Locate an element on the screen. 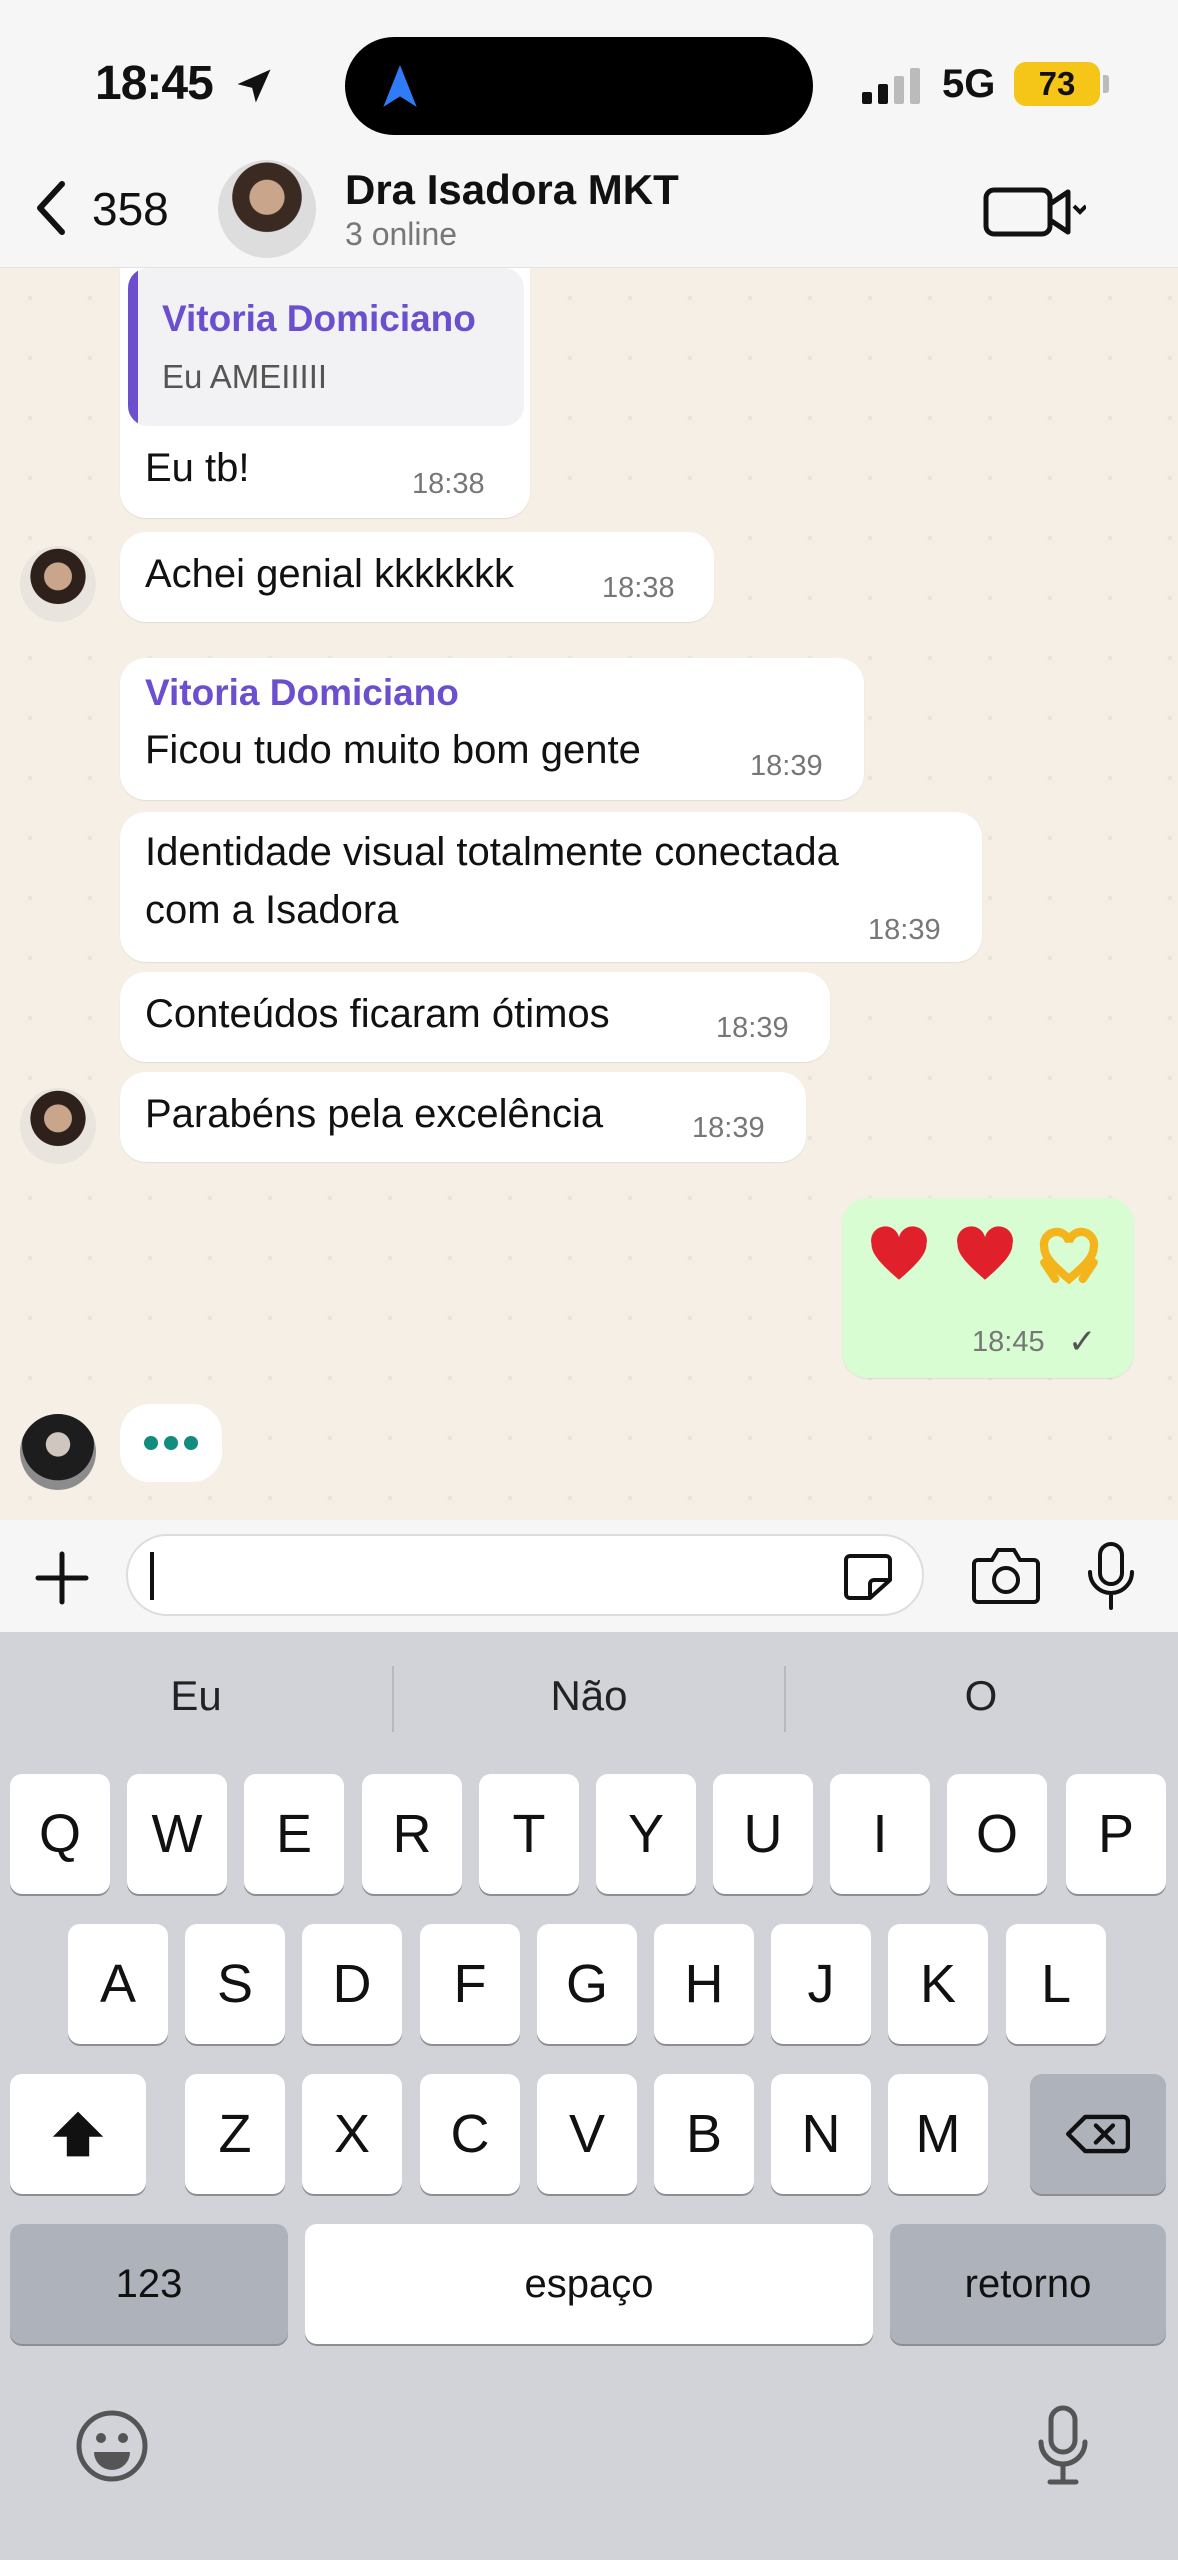  typing-indicator is located at coordinates (171, 1443).